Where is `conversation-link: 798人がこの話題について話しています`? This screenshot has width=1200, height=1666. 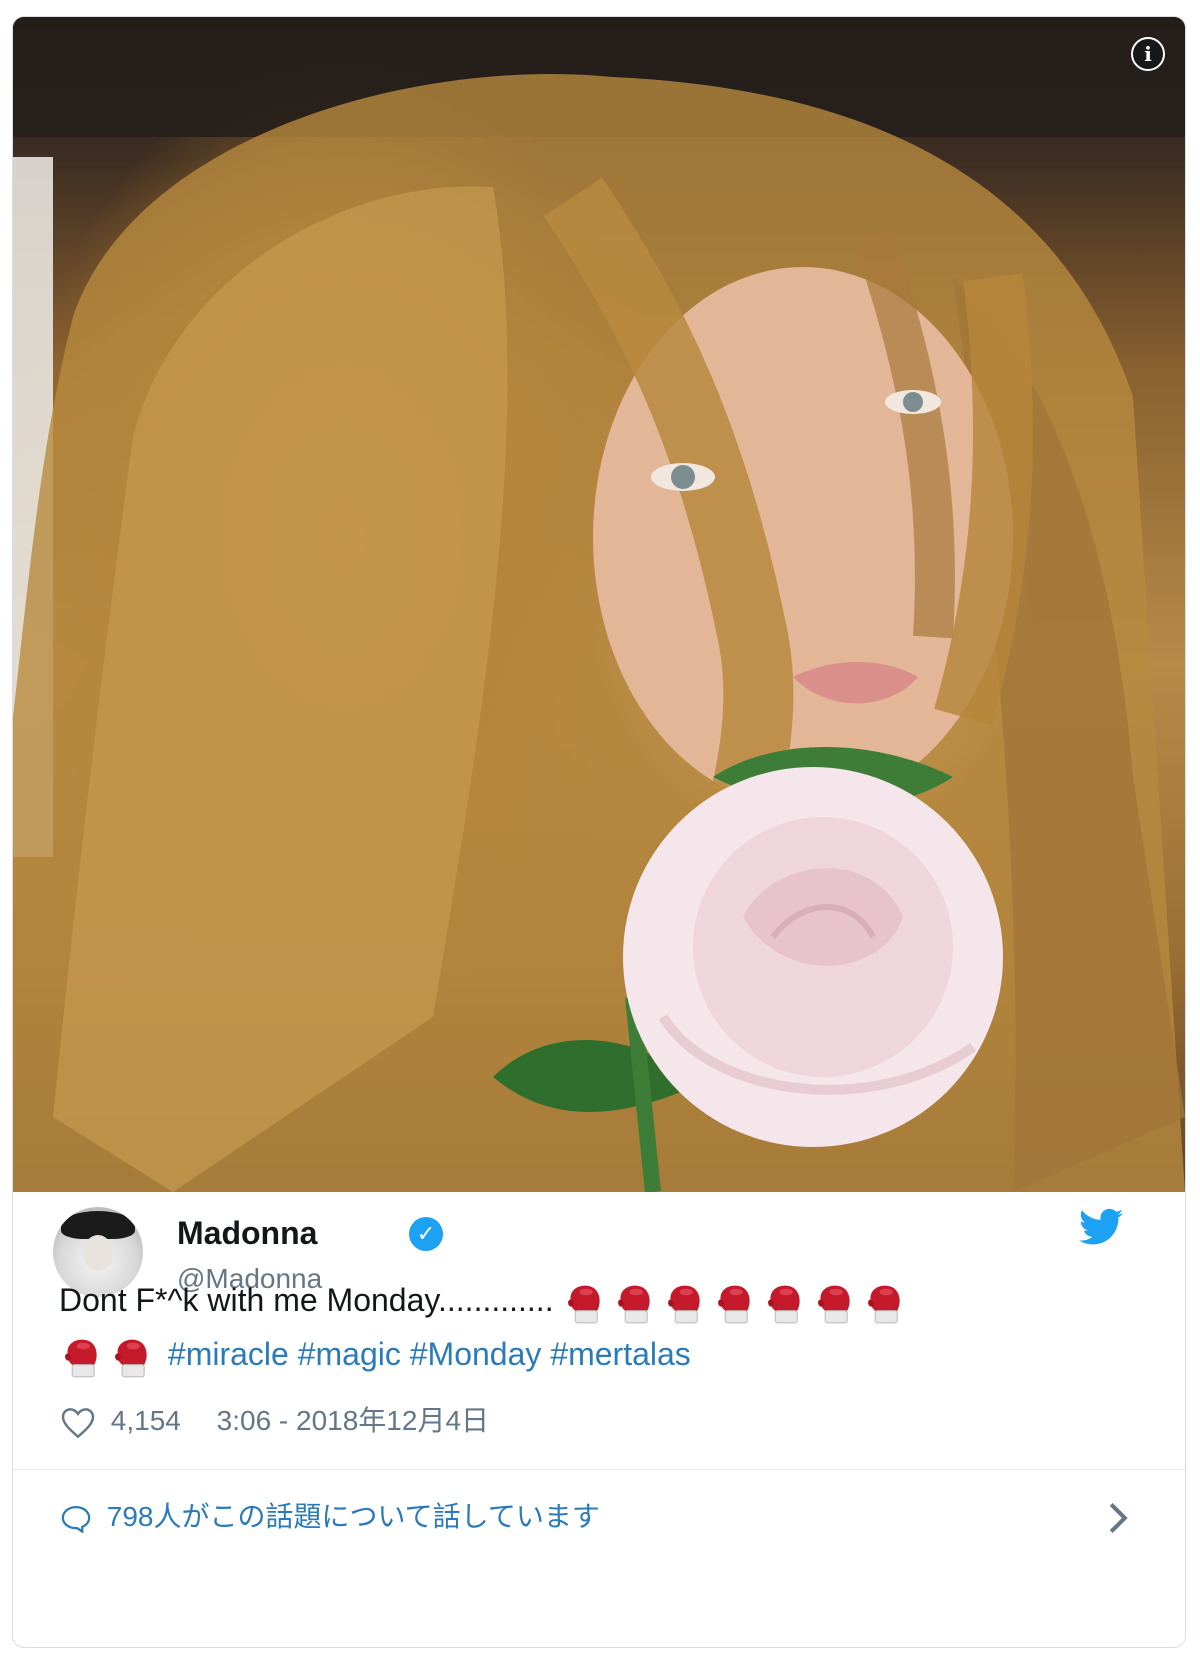 conversation-link: 798人がこの話題について話しています is located at coordinates (330, 1517).